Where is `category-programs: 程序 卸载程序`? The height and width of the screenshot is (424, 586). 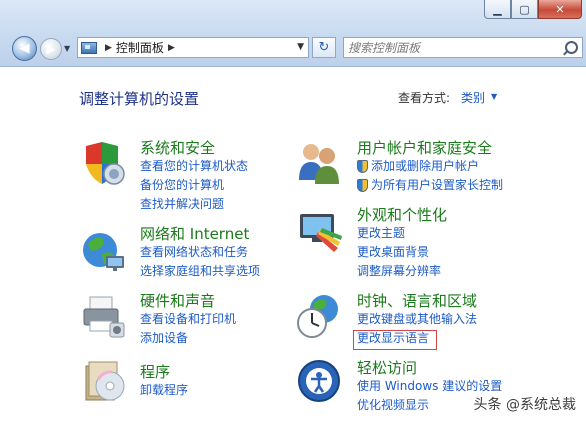 category-programs: 程序 卸载程序 is located at coordinates (164, 381).